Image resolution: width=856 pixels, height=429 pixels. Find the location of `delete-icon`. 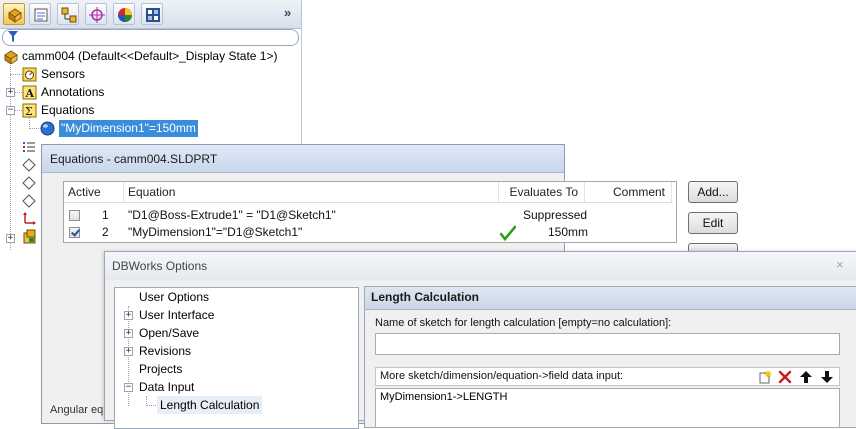

delete-icon is located at coordinates (785, 377).